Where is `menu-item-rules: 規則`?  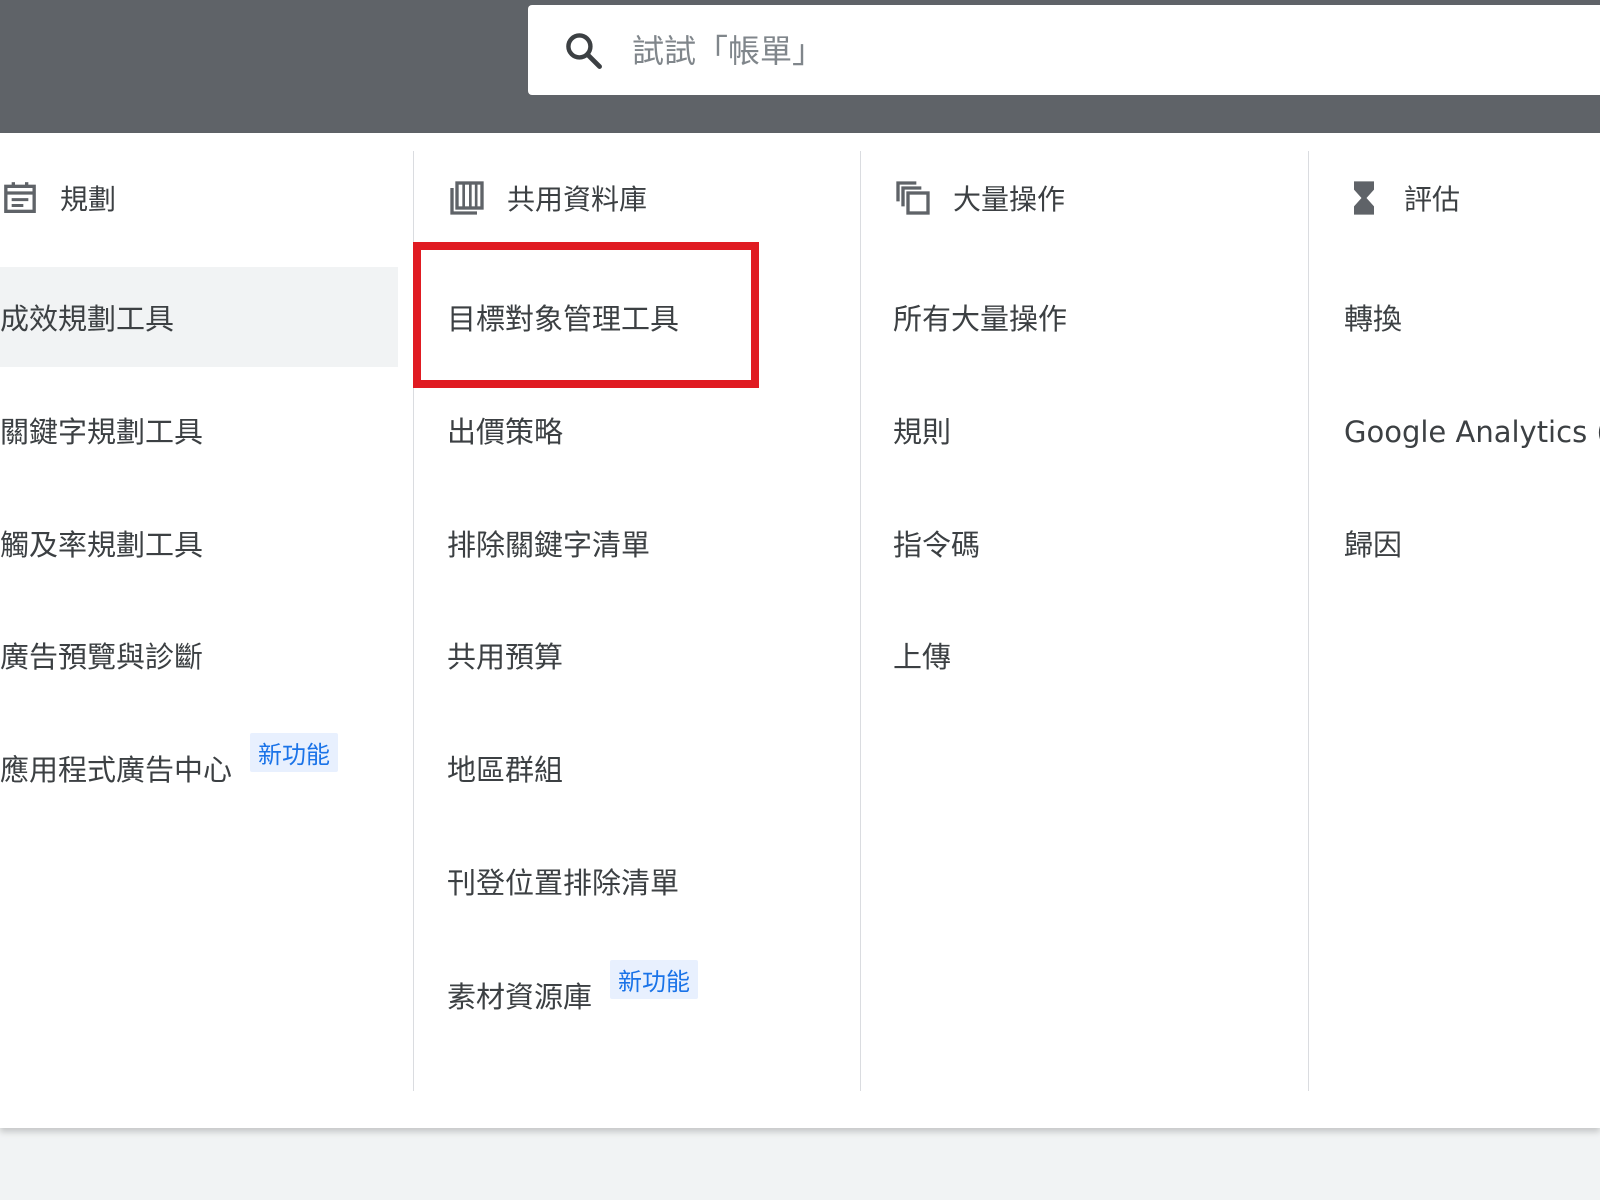
menu-item-rules: 規則 is located at coordinates (1088, 430).